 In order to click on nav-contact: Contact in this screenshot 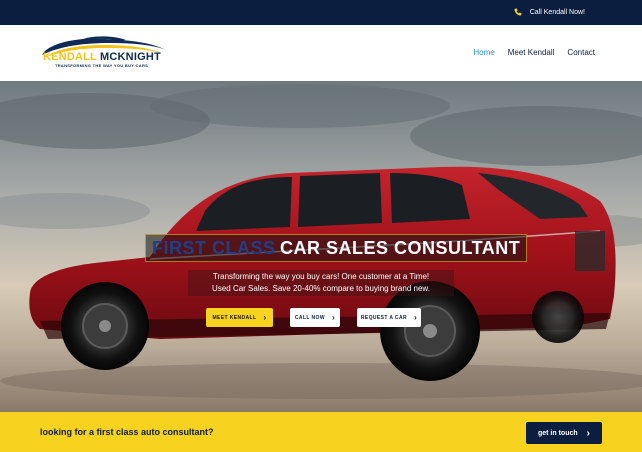, I will do `click(581, 52)`.